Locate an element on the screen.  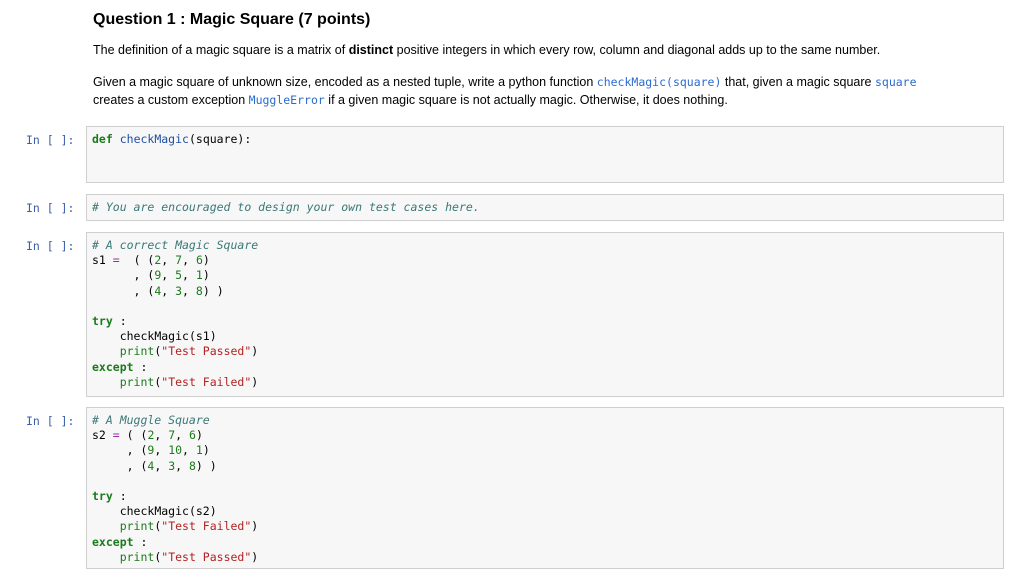
cell-prompt-2: In [ ]: is located at coordinates (50, 208).